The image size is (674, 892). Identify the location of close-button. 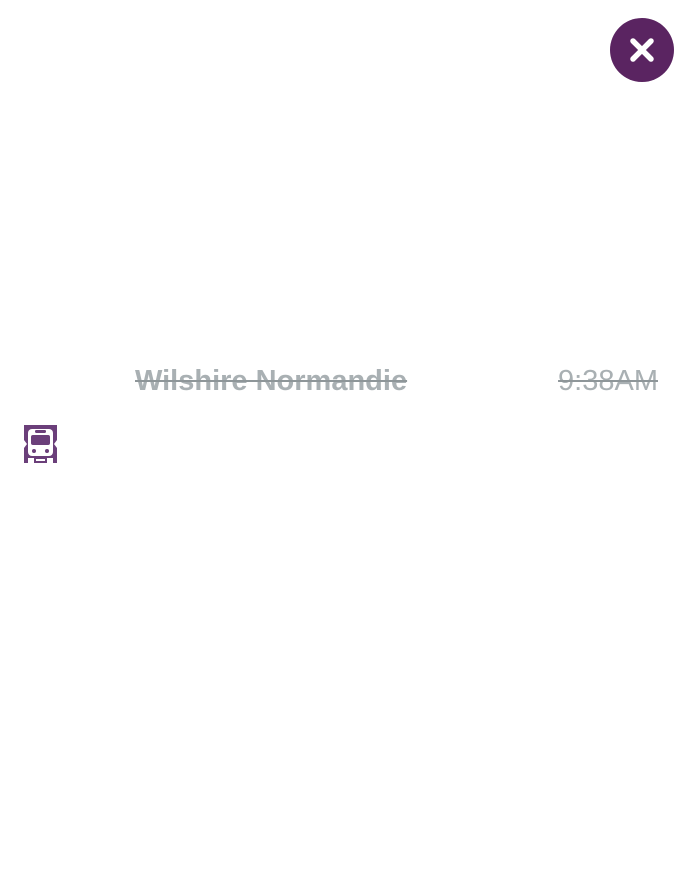
(642, 50).